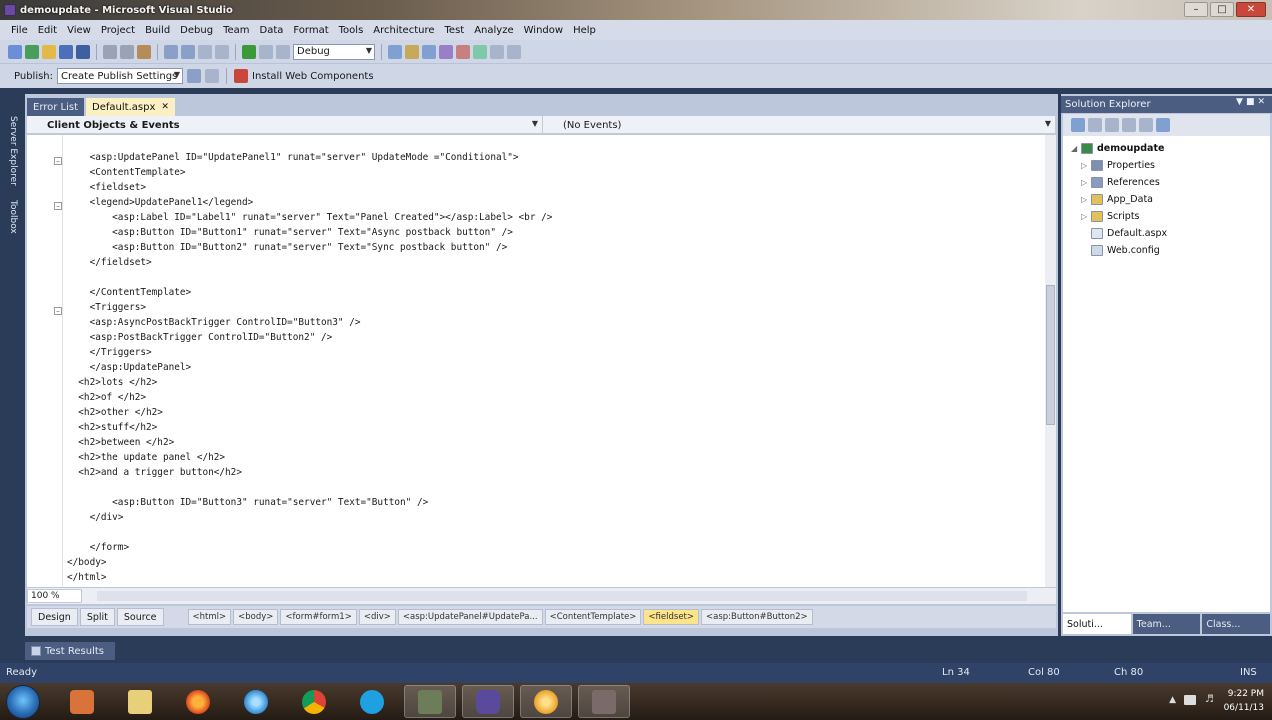  What do you see at coordinates (15, 51) in the screenshot?
I see `new-project-icon` at bounding box center [15, 51].